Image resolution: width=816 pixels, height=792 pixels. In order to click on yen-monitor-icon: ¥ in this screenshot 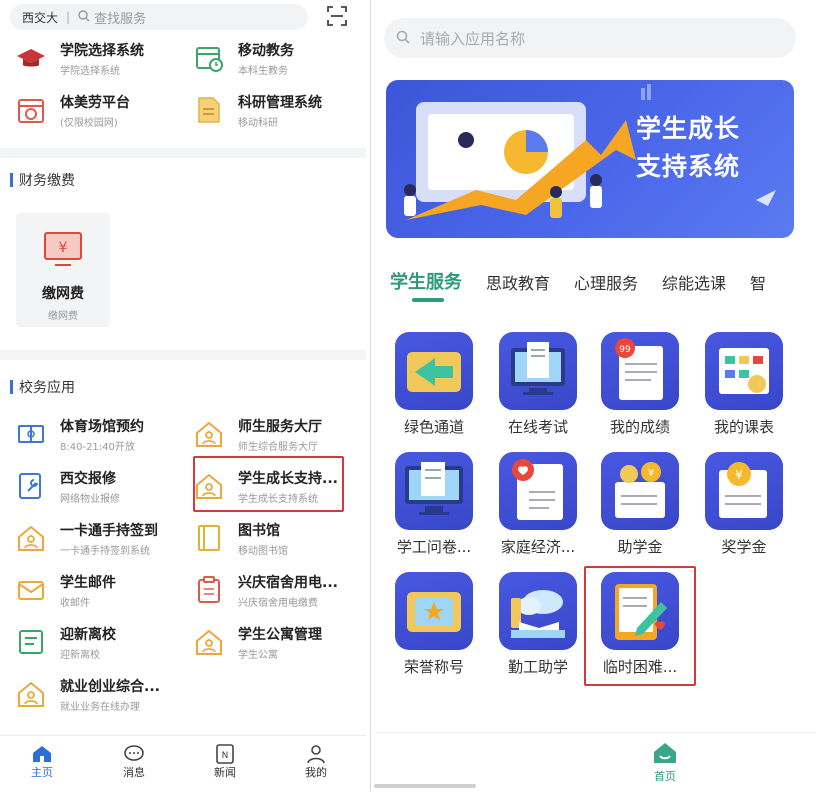, I will do `click(63, 249)`.